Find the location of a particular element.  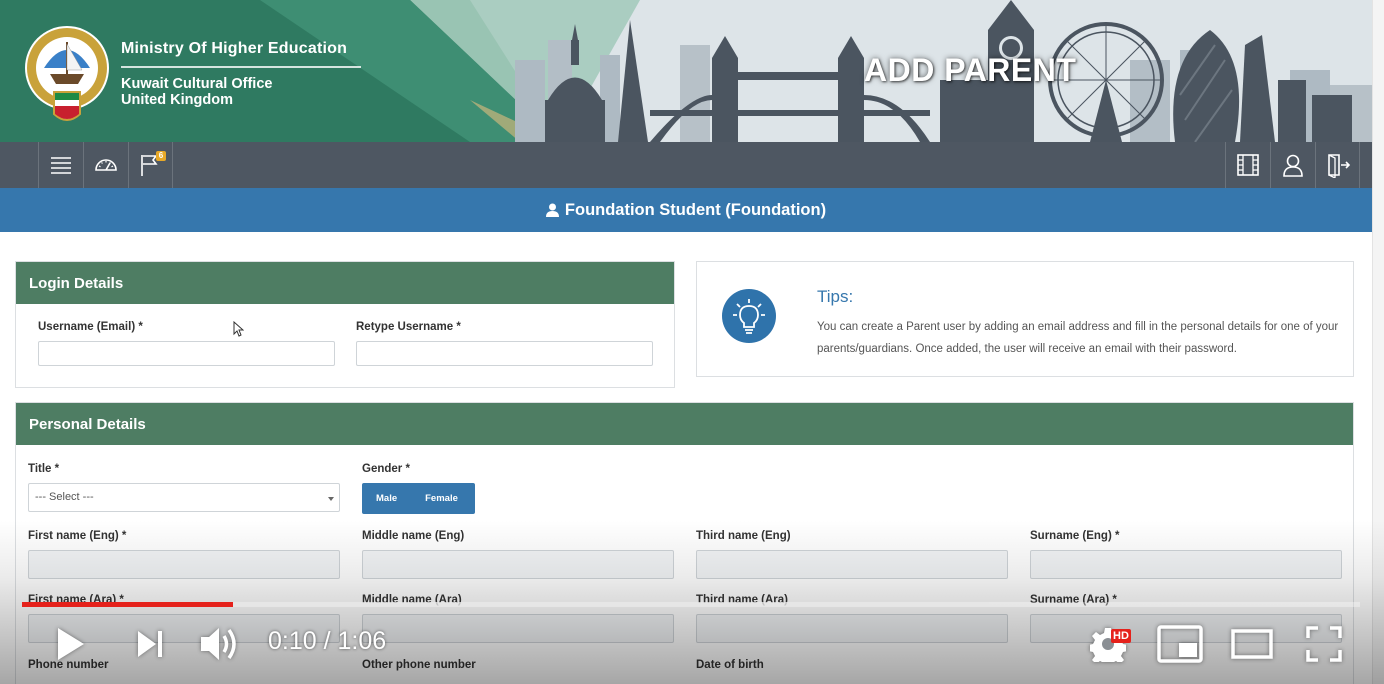

skip-next-icon is located at coordinates (150, 644).